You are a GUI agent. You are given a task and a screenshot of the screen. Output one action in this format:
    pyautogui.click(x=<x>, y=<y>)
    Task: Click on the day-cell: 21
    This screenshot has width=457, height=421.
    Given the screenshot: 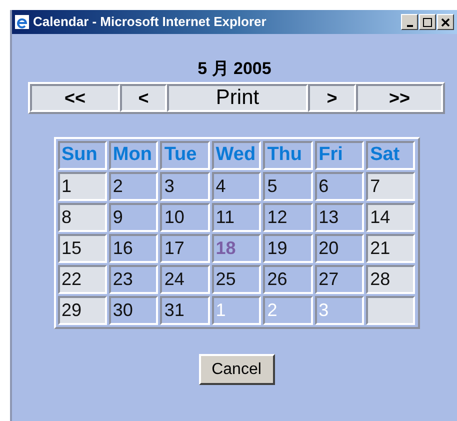 What is the action you would take?
    pyautogui.click(x=391, y=248)
    